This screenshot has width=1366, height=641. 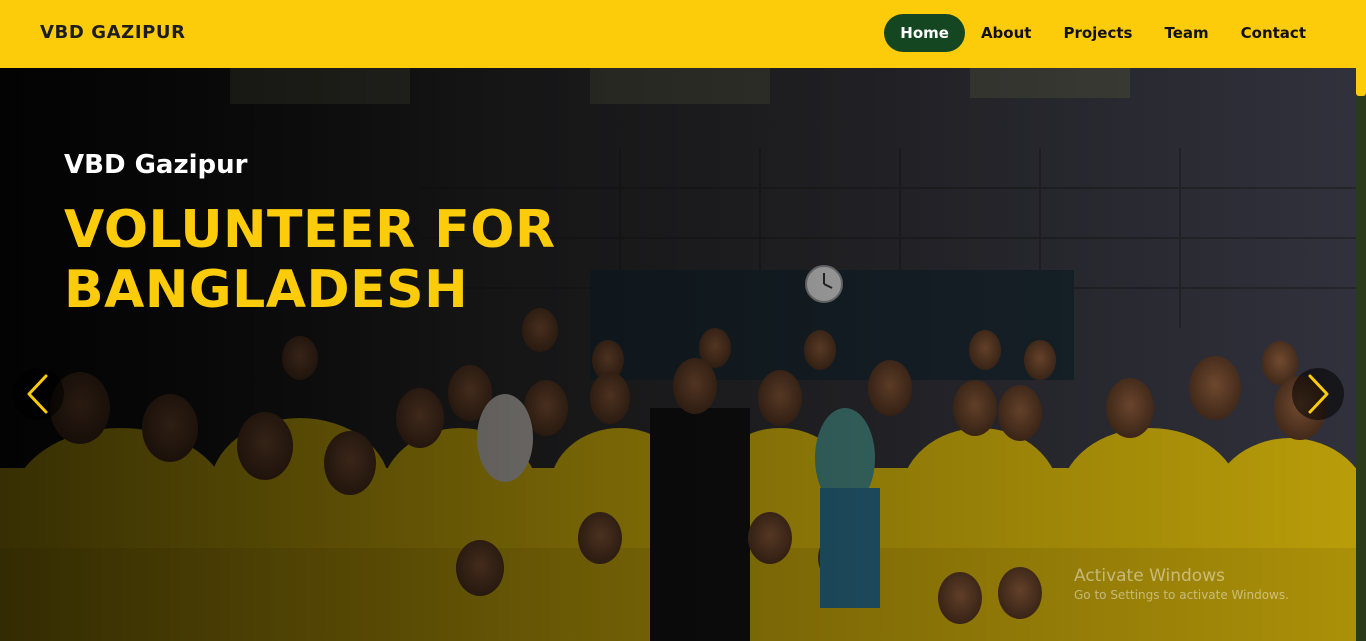 I want to click on brand-logo-text: VBD GAZIPUR, so click(x=113, y=32).